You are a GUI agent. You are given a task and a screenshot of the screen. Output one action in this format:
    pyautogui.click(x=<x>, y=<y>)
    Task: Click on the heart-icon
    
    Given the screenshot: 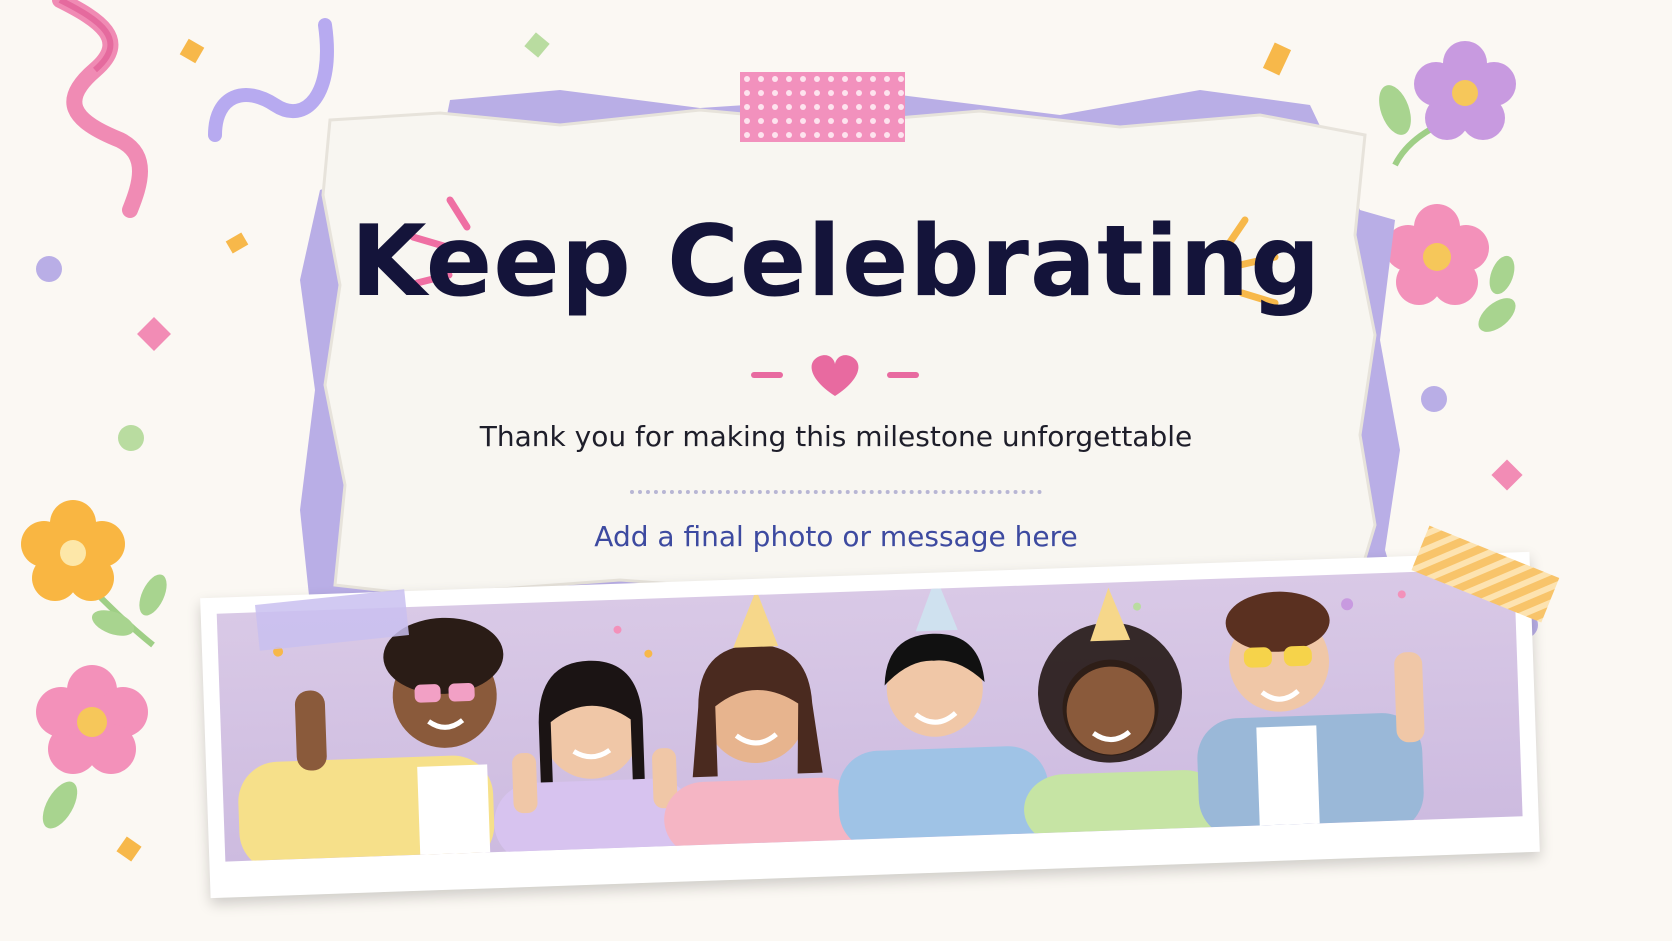 What is the action you would take?
    pyautogui.click(x=835, y=375)
    